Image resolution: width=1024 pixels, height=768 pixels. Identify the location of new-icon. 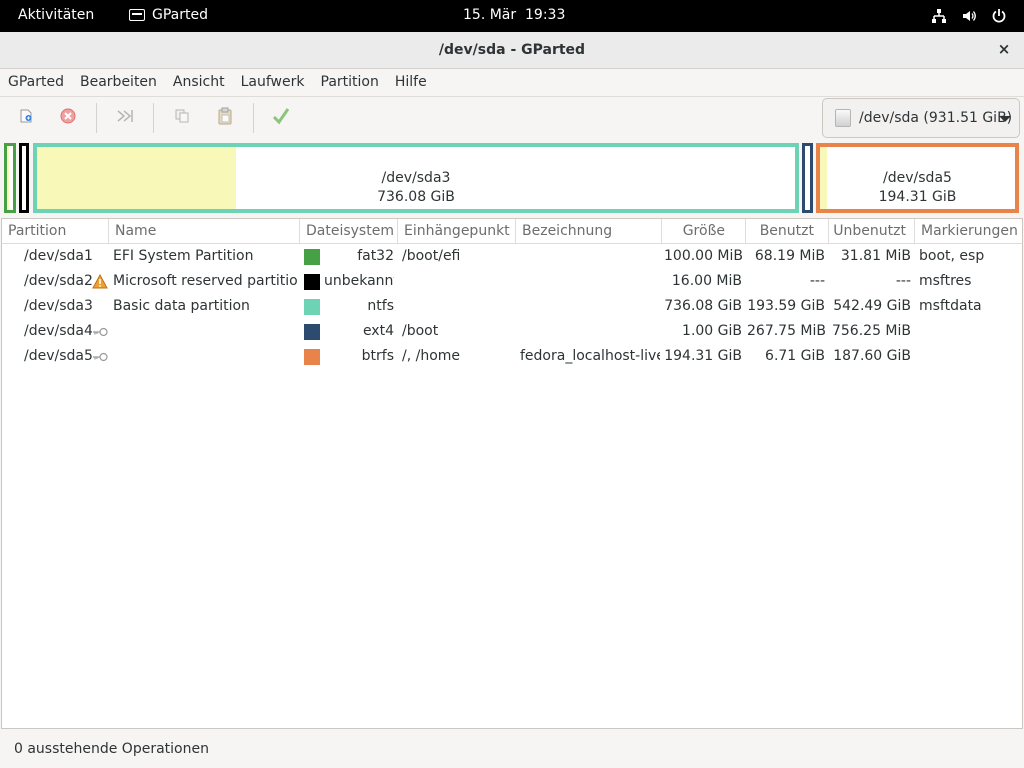
(26, 118).